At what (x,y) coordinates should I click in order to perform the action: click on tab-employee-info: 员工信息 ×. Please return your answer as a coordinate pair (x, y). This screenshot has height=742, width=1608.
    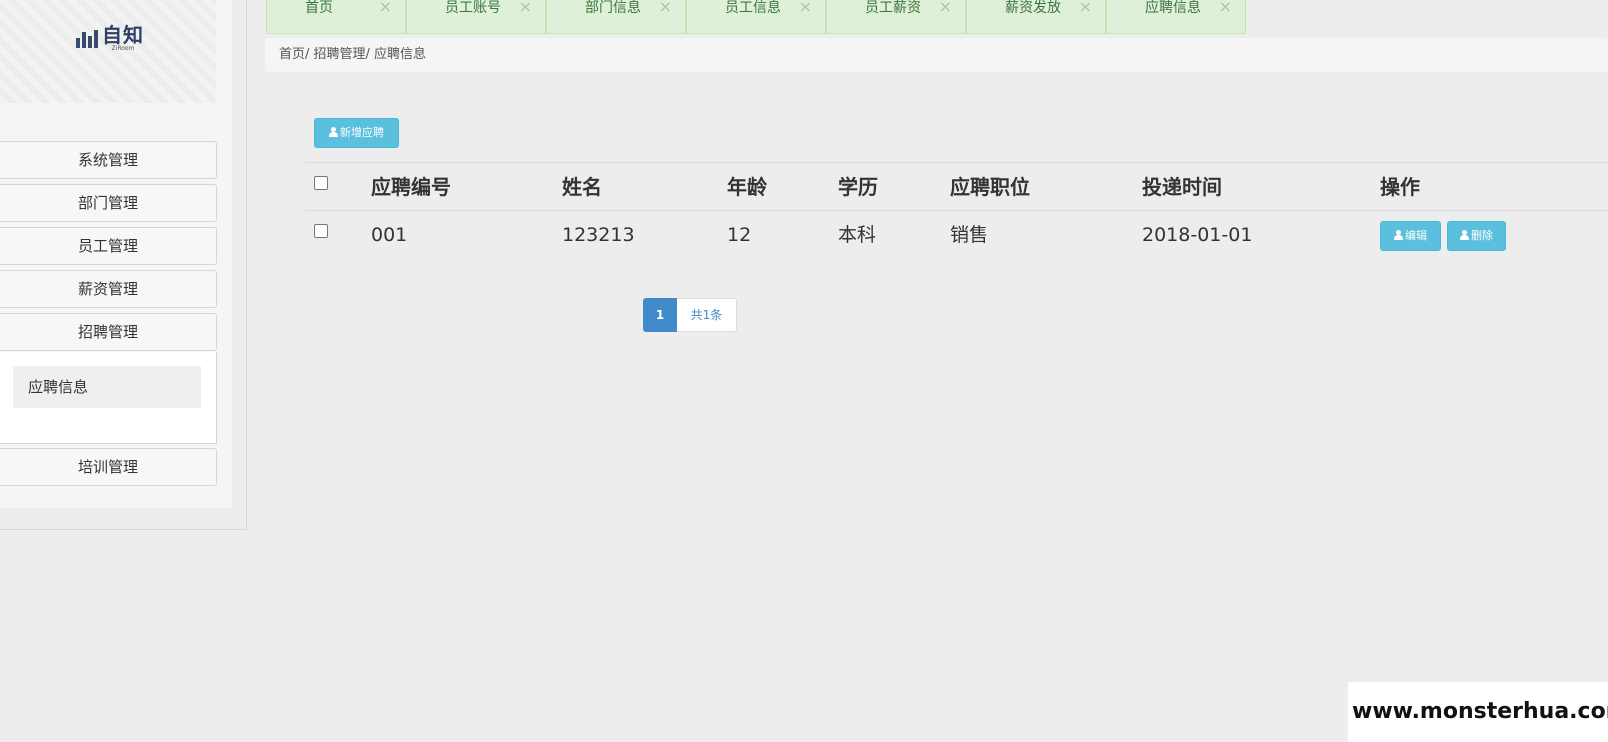
    Looking at the image, I should click on (756, 17).